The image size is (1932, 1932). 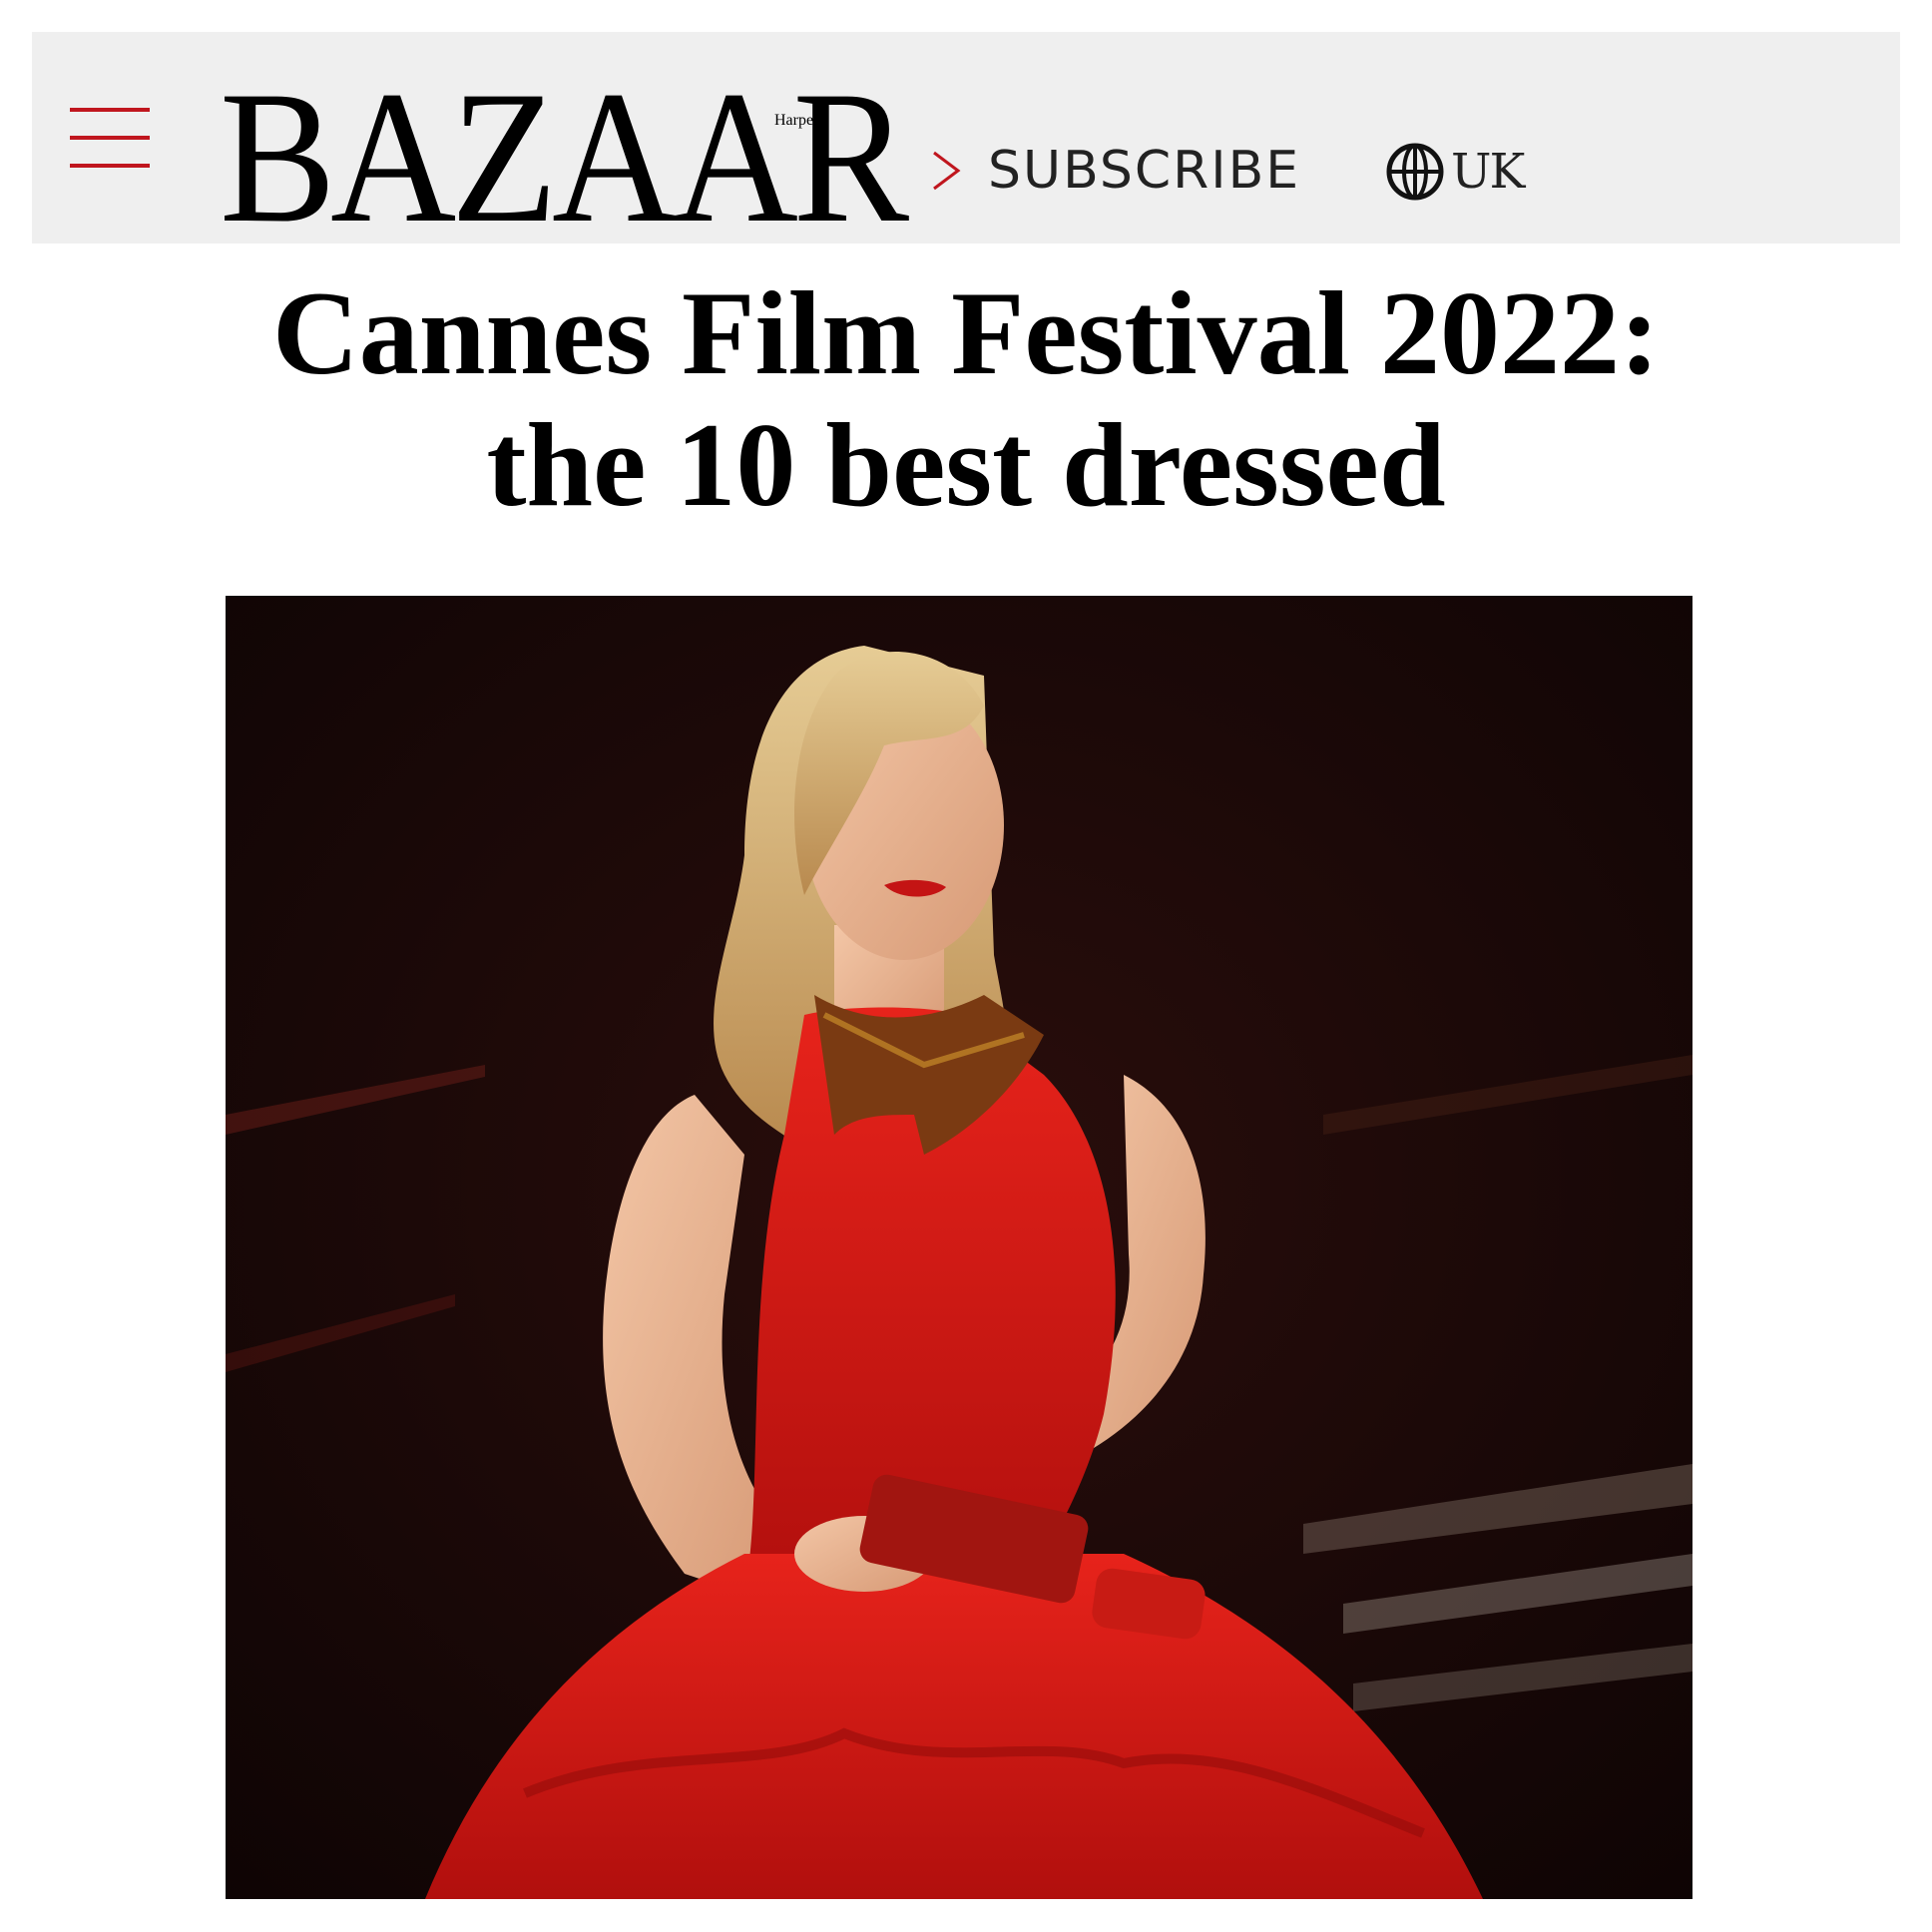 I want to click on logo-superscript: Harper's, so click(x=801, y=120).